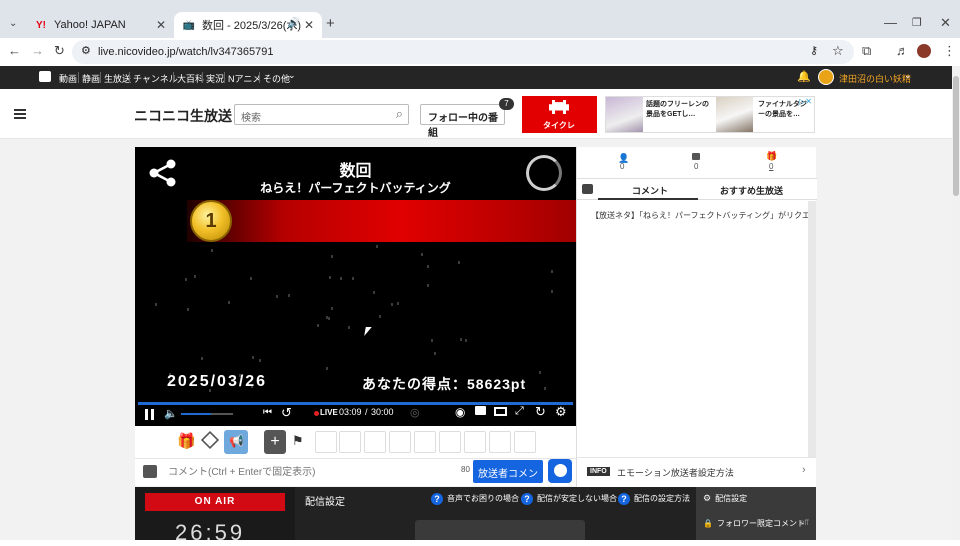 The width and height of the screenshot is (960, 546). Describe the element at coordinates (480, 410) in the screenshot. I see `comment-toggle-icon` at that location.